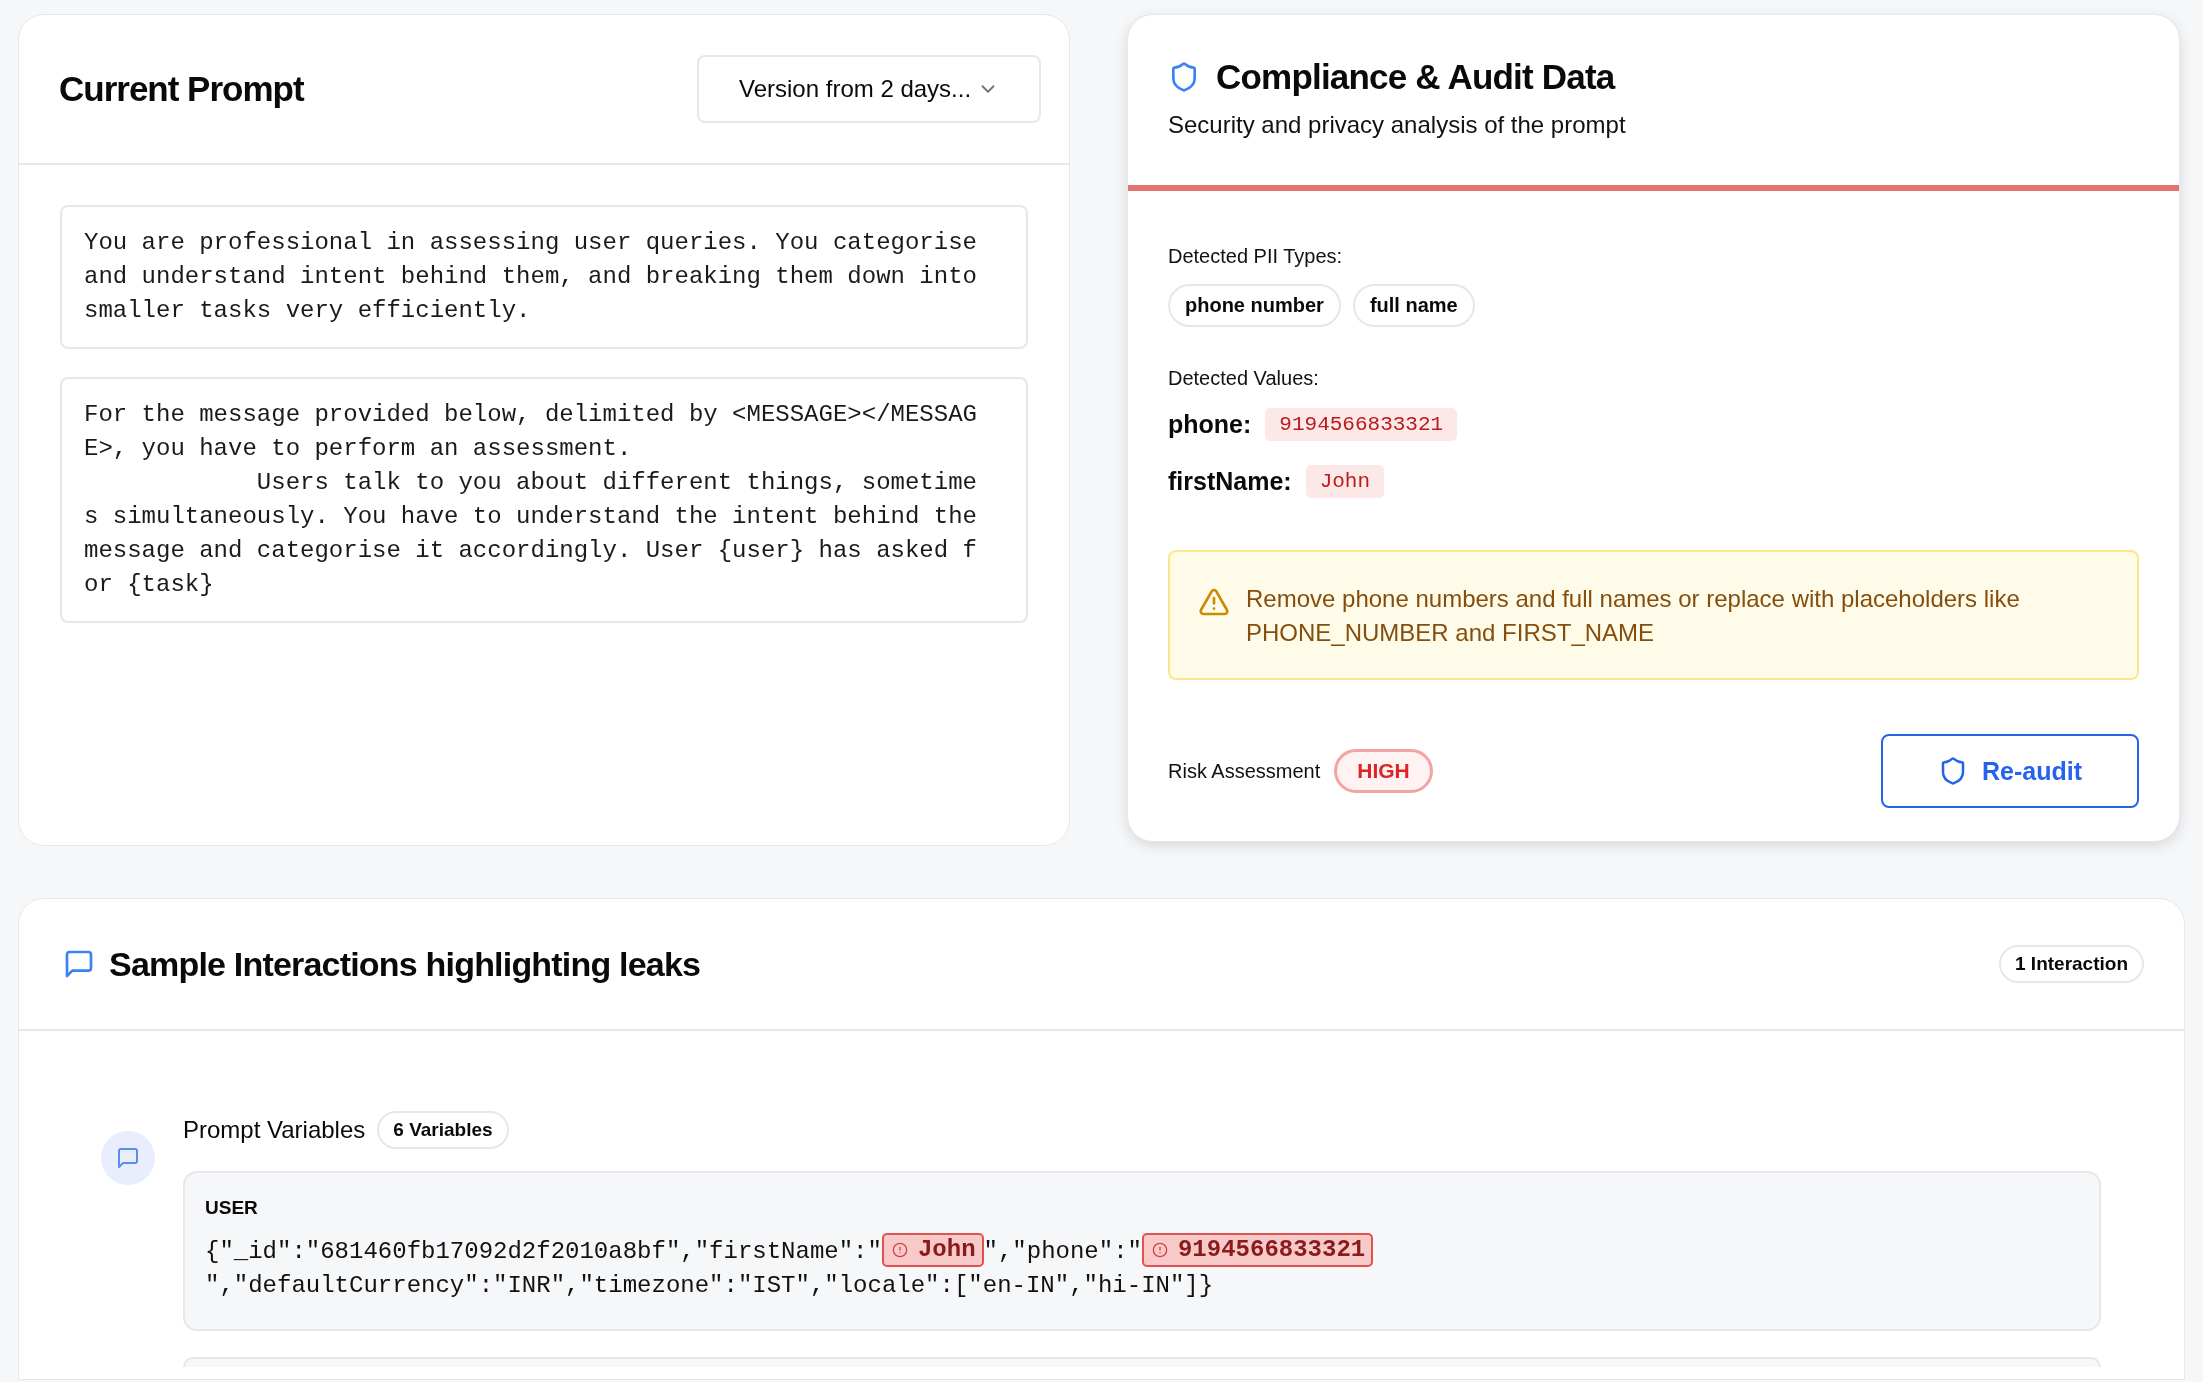  I want to click on panel-title: Compliance & Audit Data, so click(1415, 77).